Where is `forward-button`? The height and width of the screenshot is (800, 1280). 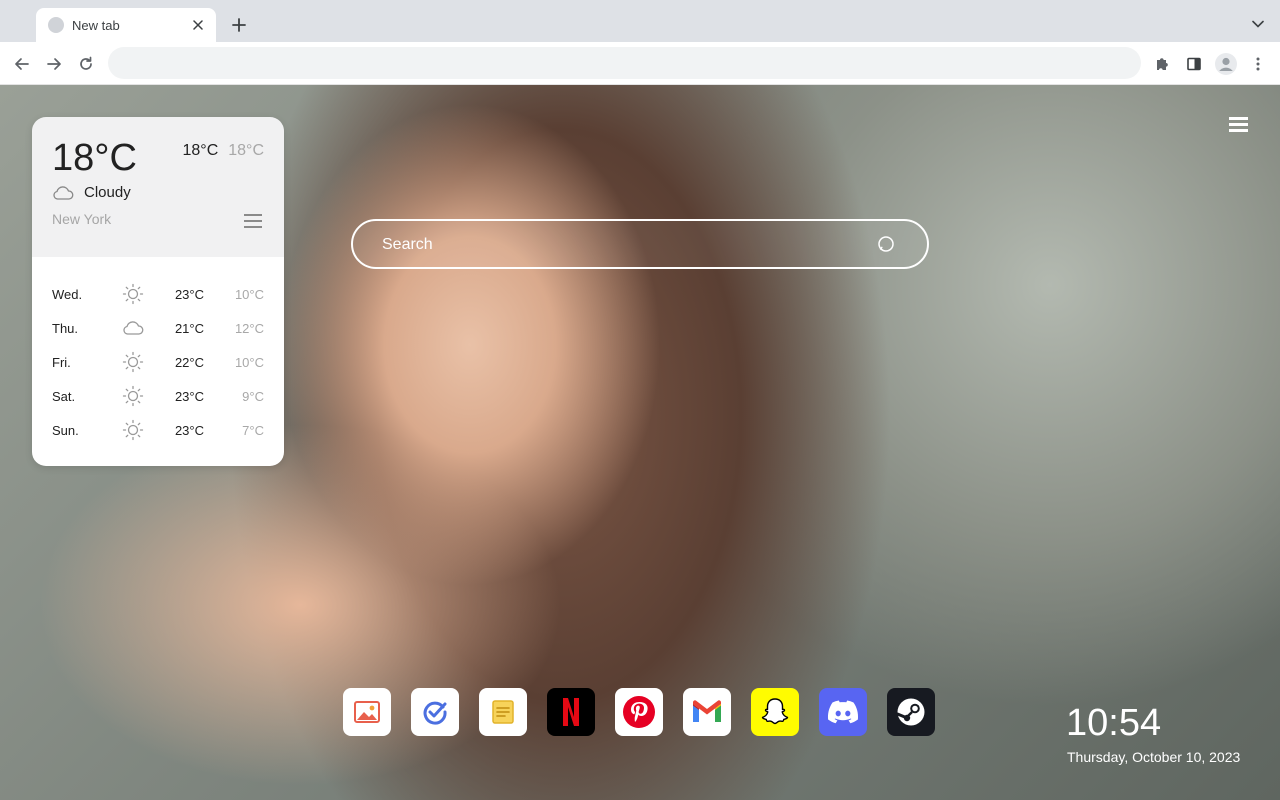
forward-button is located at coordinates (54, 64).